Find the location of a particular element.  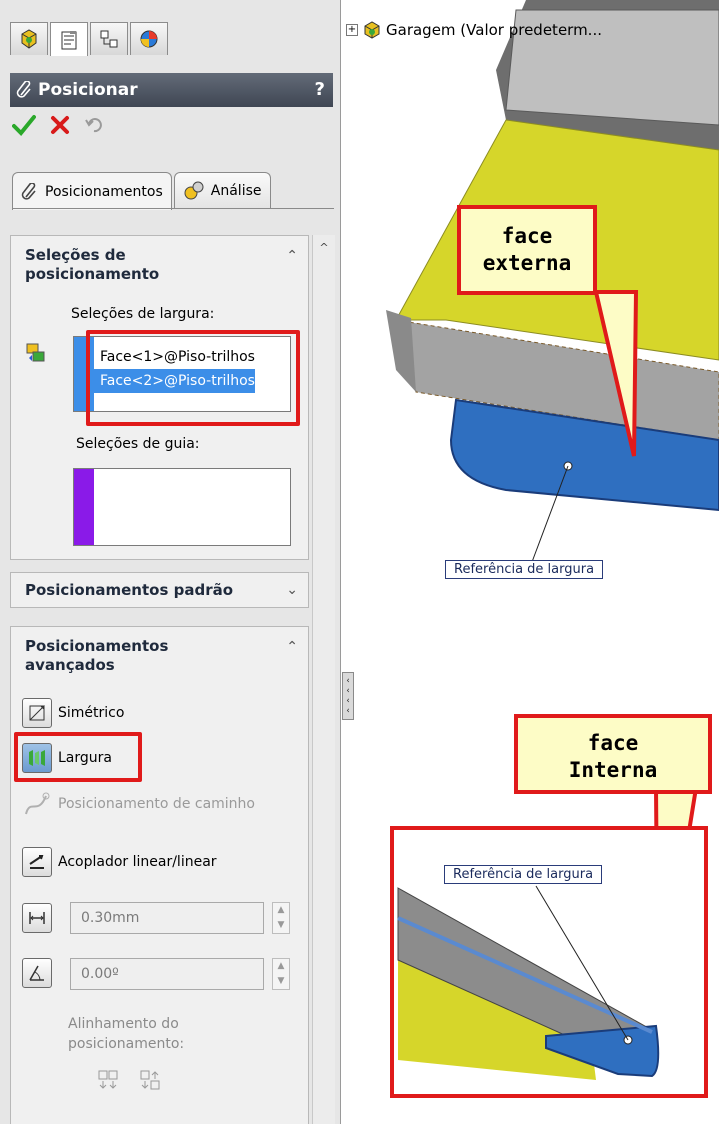

panel-title: Posicionar is located at coordinates (88, 90).